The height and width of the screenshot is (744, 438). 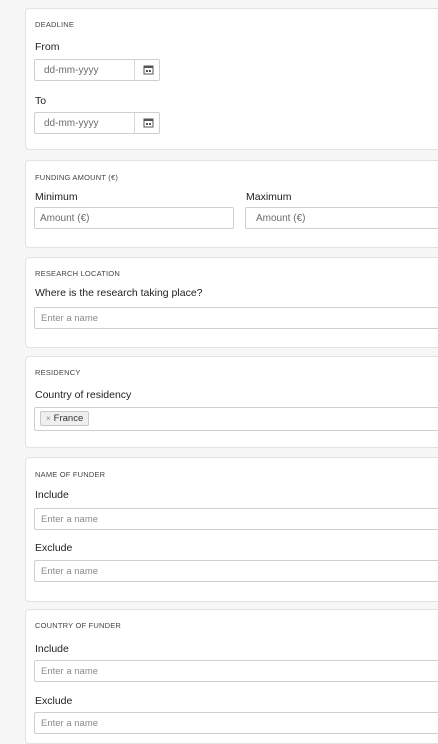 I want to click on from-label: From, so click(x=47, y=47).